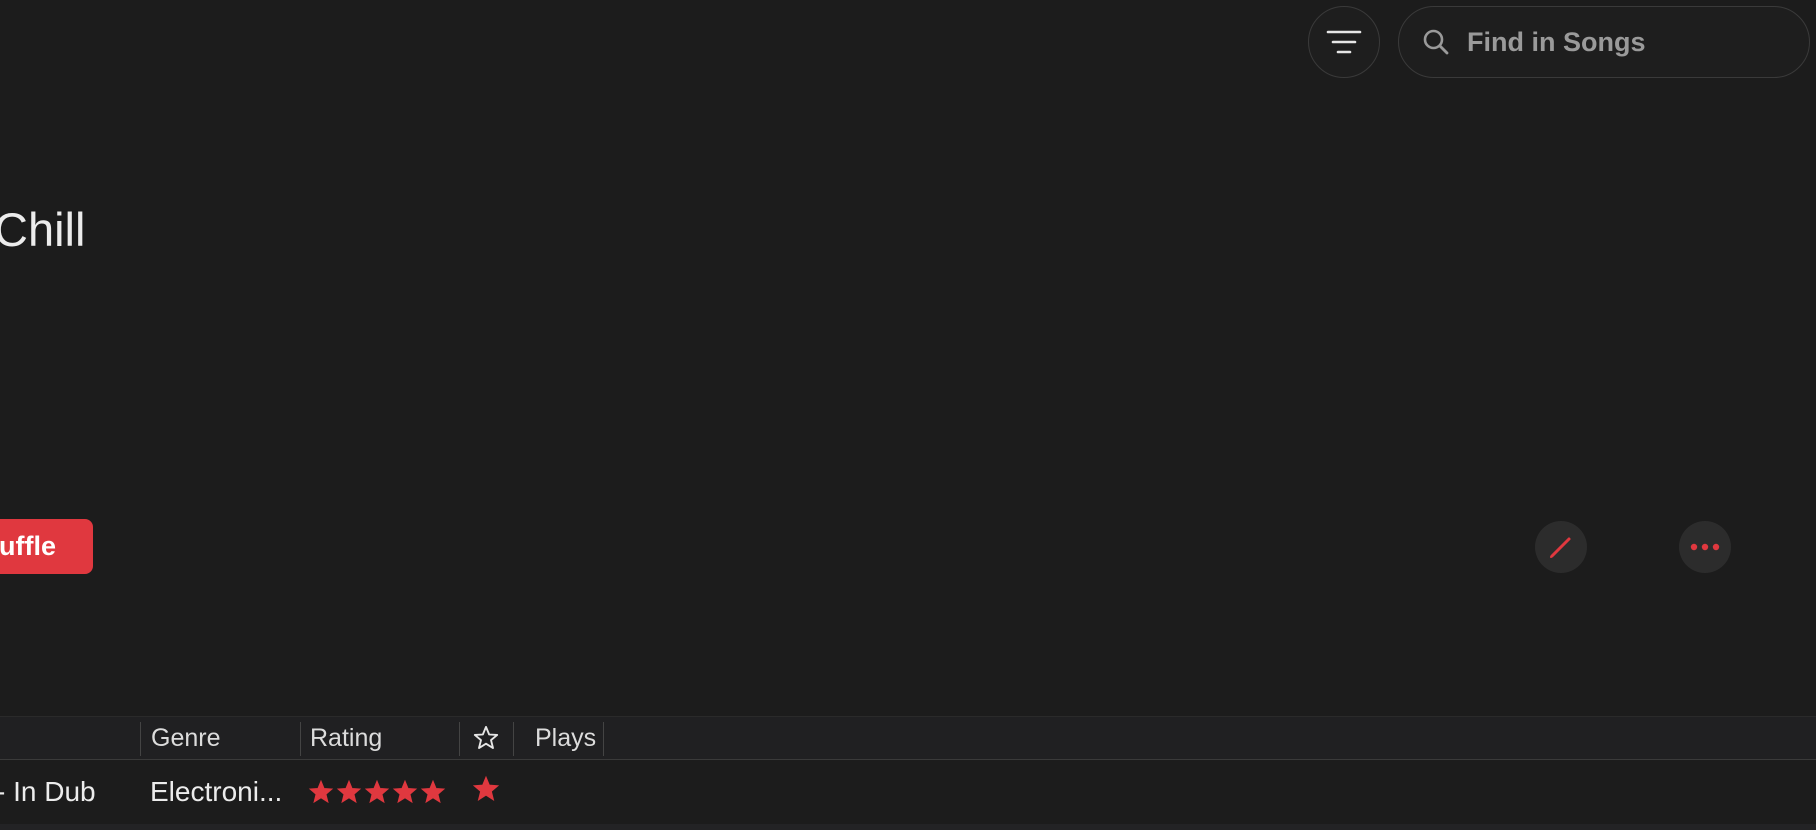 The image size is (1816, 830). I want to click on ellipsis-icon, so click(1705, 547).